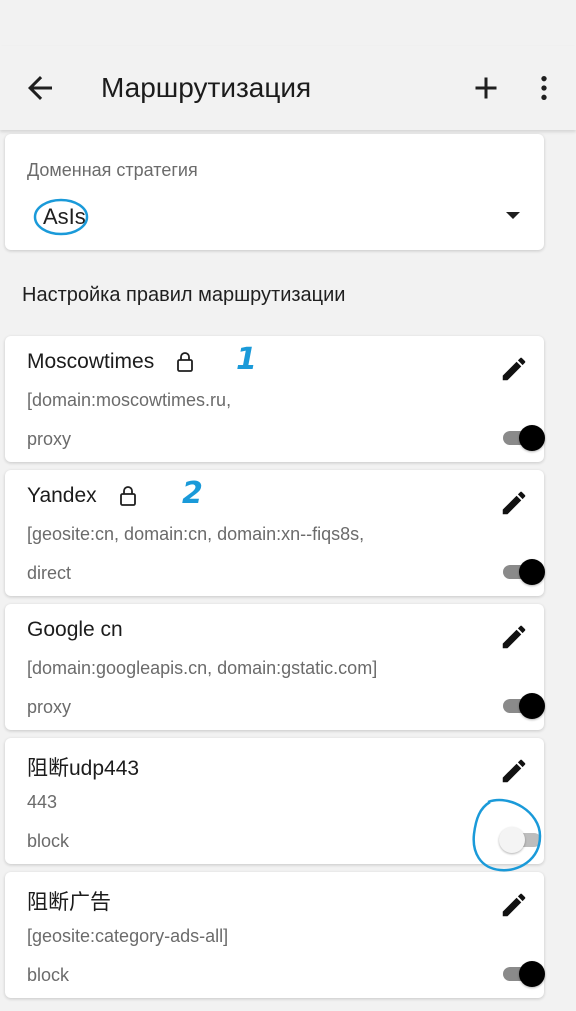  What do you see at coordinates (486, 88) in the screenshot?
I see `add-icon` at bounding box center [486, 88].